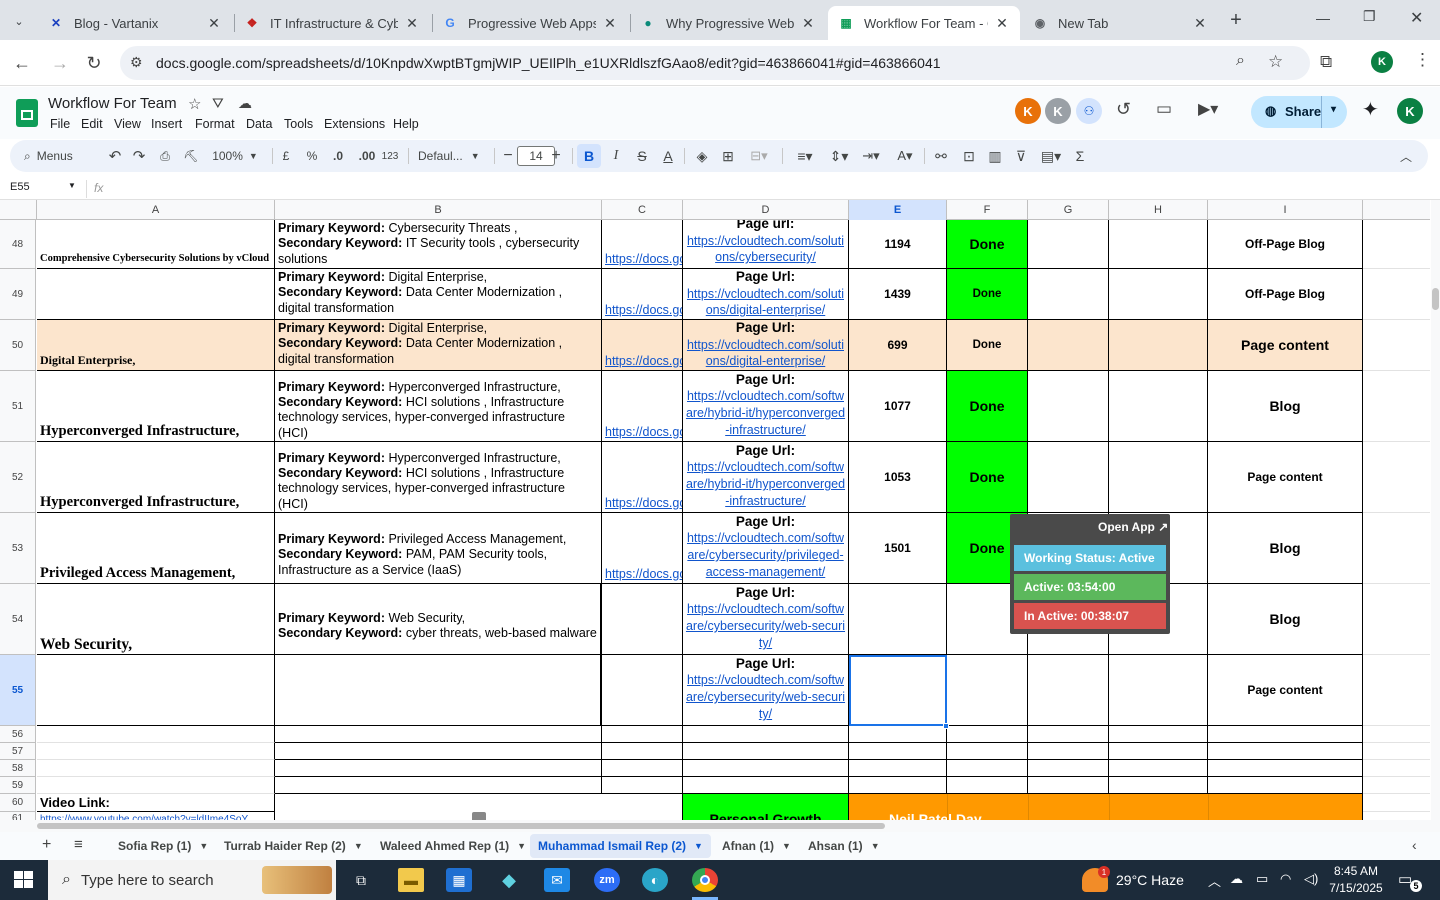 The height and width of the screenshot is (900, 1440). What do you see at coordinates (191, 156) in the screenshot?
I see `paint-format-icon: ⛏` at bounding box center [191, 156].